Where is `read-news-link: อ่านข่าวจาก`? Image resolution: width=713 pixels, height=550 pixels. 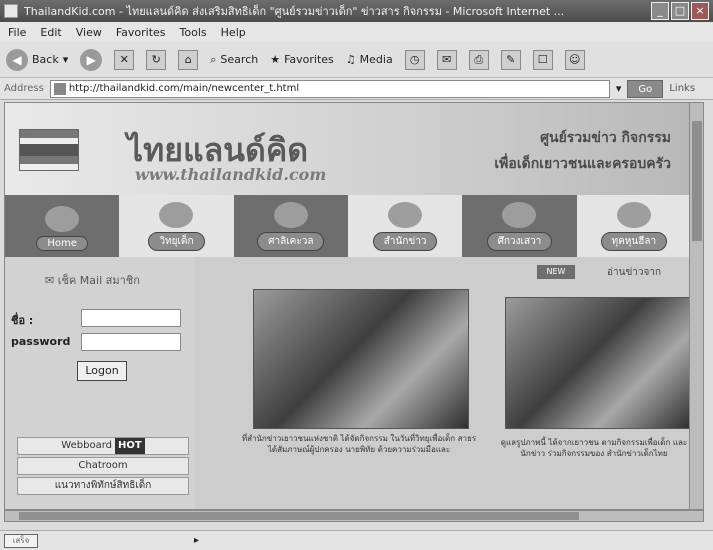 read-news-link: อ่านข่าวจาก is located at coordinates (634, 272).